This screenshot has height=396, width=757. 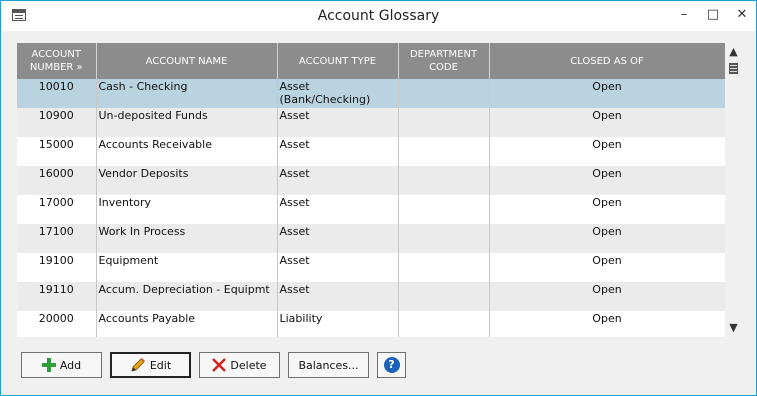 What do you see at coordinates (325, 99) in the screenshot?
I see `account-subtype-text: (Bank/Checking)` at bounding box center [325, 99].